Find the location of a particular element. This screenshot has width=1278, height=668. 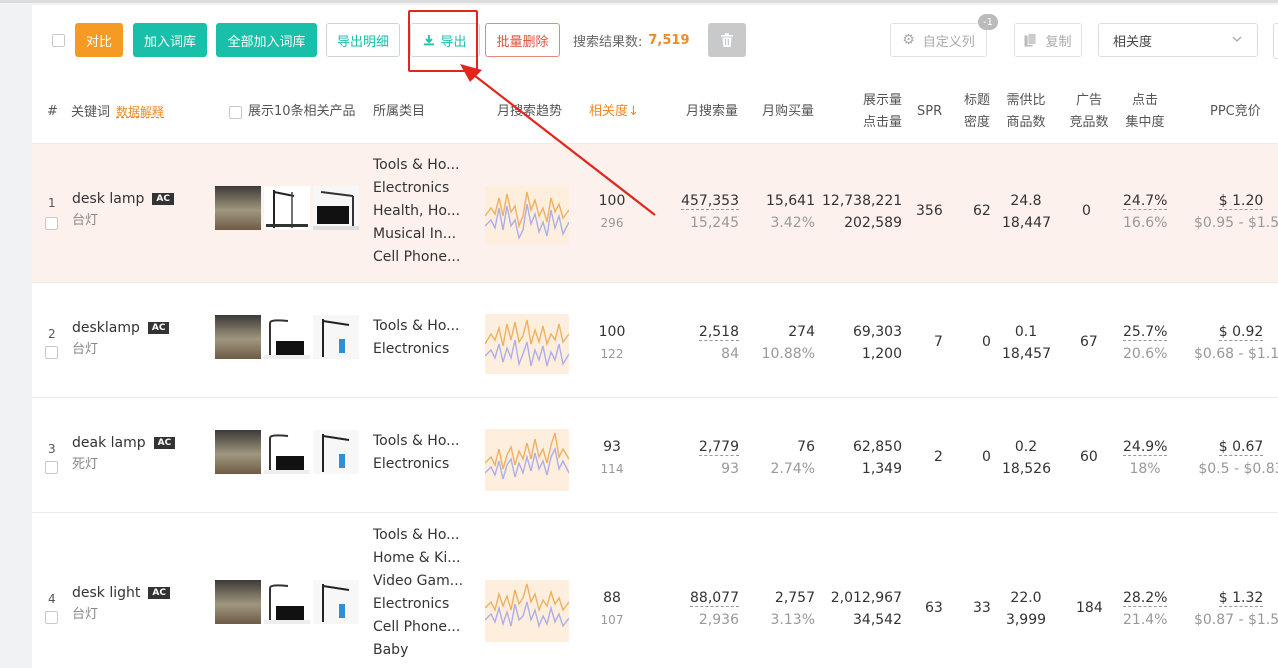

header-click-concentration: 点击 集中度 is located at coordinates (1145, 112).